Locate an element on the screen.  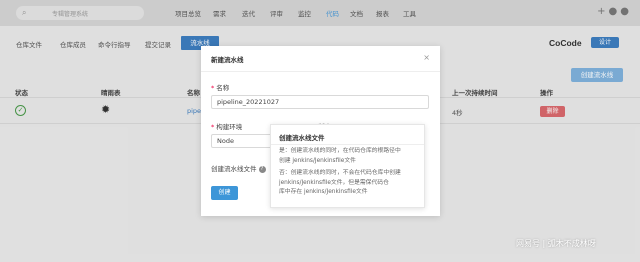
watermark: 网易号 | 弧木不成林呀 is located at coordinates (556, 243).